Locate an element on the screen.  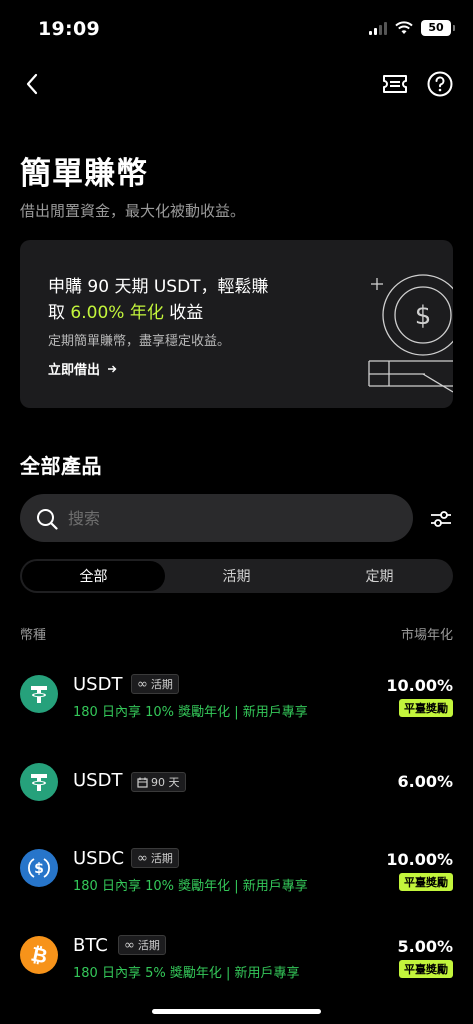
promo-reward-text: 180 日內享 5% 獎勵年化 | 新用戶專享 is located at coordinates (186, 973).